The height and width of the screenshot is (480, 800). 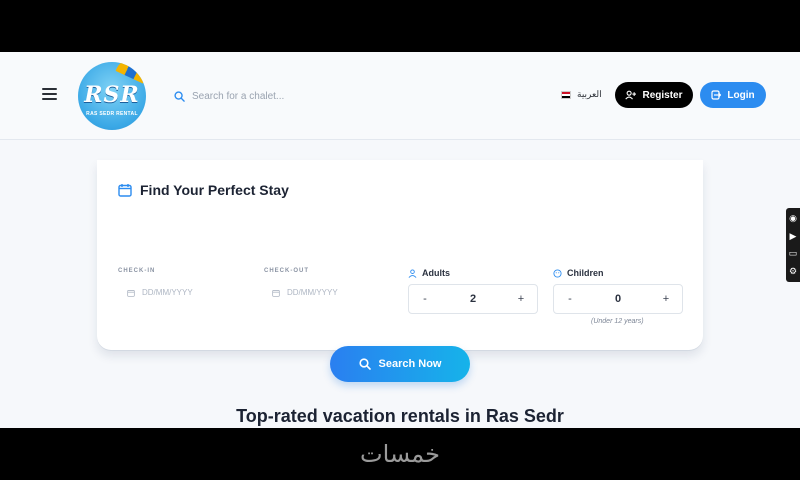 What do you see at coordinates (662, 95) in the screenshot?
I see `register-label: Register` at bounding box center [662, 95].